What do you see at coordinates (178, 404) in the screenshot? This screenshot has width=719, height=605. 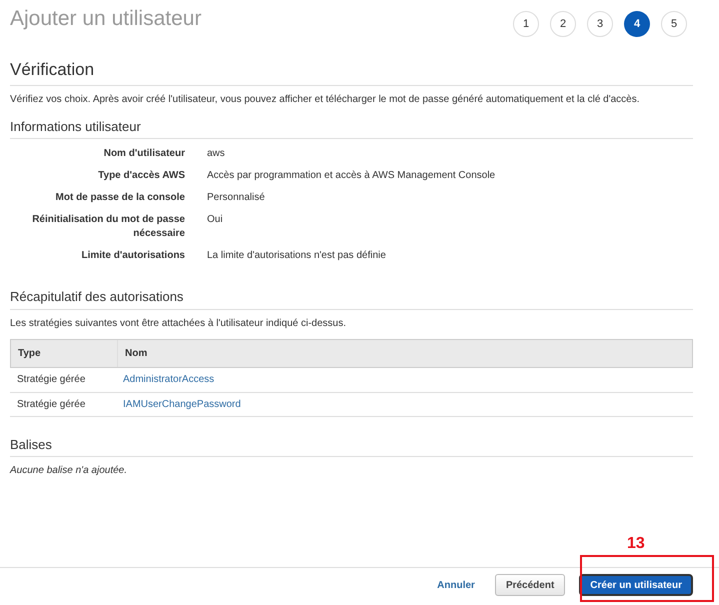 I see `policy-link: IAMUserChangePassword` at bounding box center [178, 404].